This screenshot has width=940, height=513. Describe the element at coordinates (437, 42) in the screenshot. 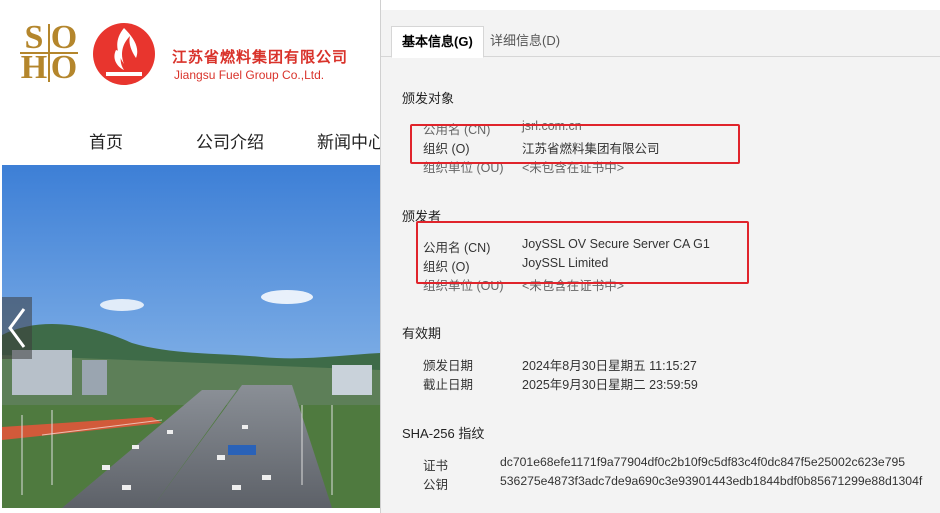

I see `tab-general: 基本信息(G)` at that location.